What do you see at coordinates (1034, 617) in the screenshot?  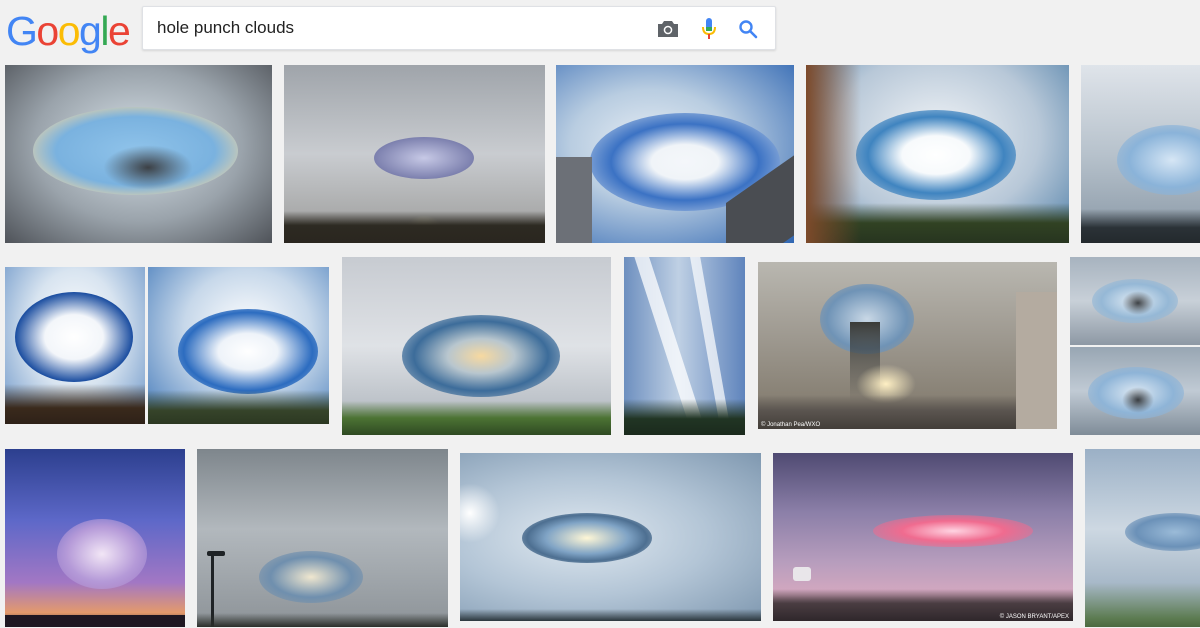 I see `image-caption: © JASON BRYANT/APEX` at bounding box center [1034, 617].